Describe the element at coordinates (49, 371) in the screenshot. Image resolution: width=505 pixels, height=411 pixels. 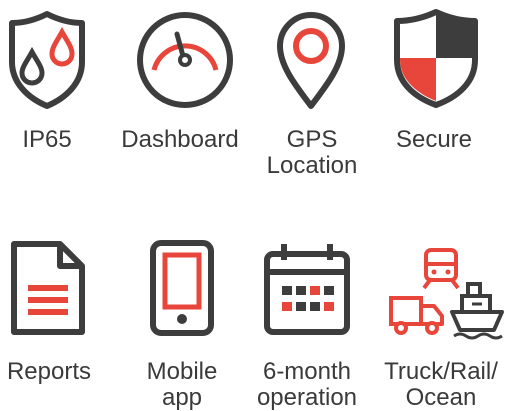
I see `feature-label: Reports` at that location.